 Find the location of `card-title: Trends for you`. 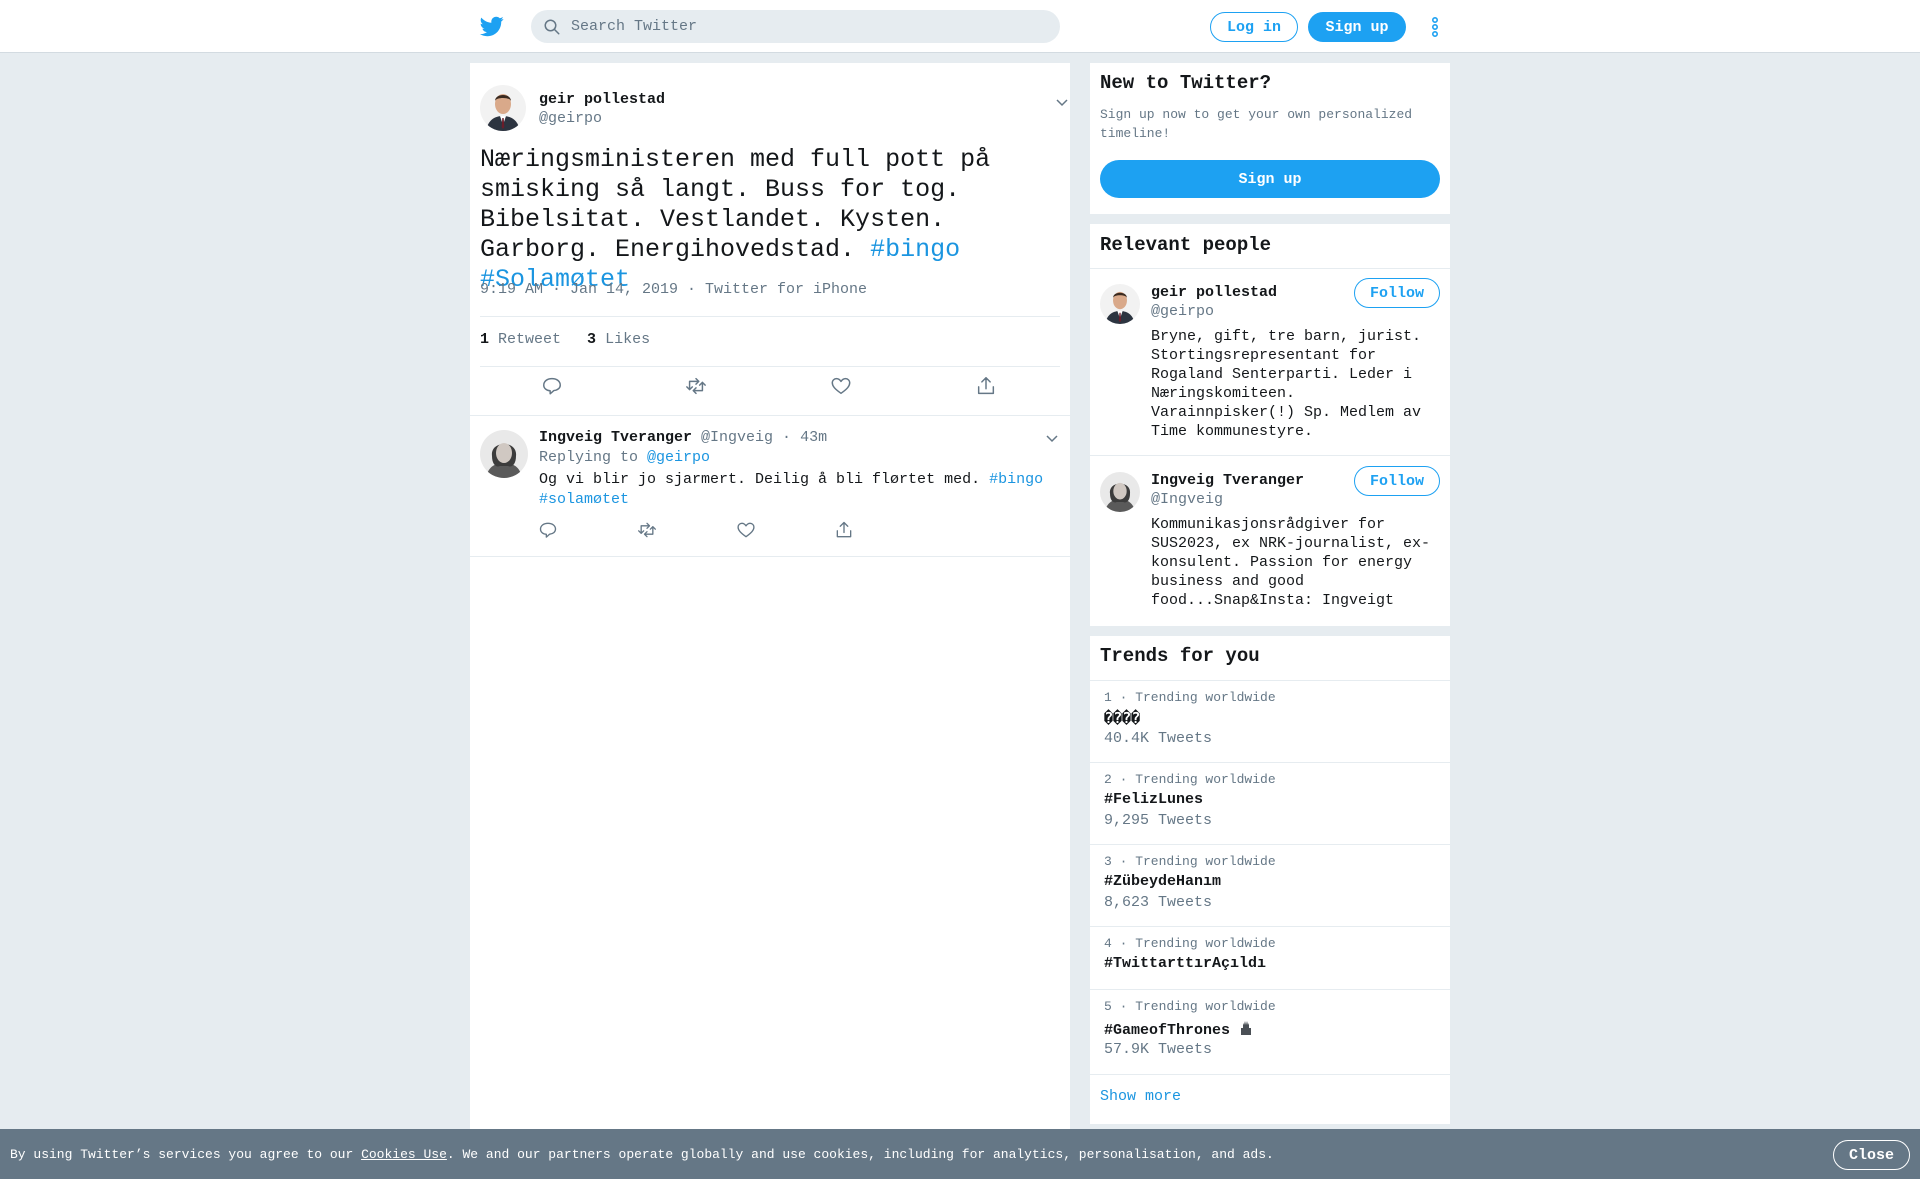

card-title: Trends for you is located at coordinates (1180, 656).